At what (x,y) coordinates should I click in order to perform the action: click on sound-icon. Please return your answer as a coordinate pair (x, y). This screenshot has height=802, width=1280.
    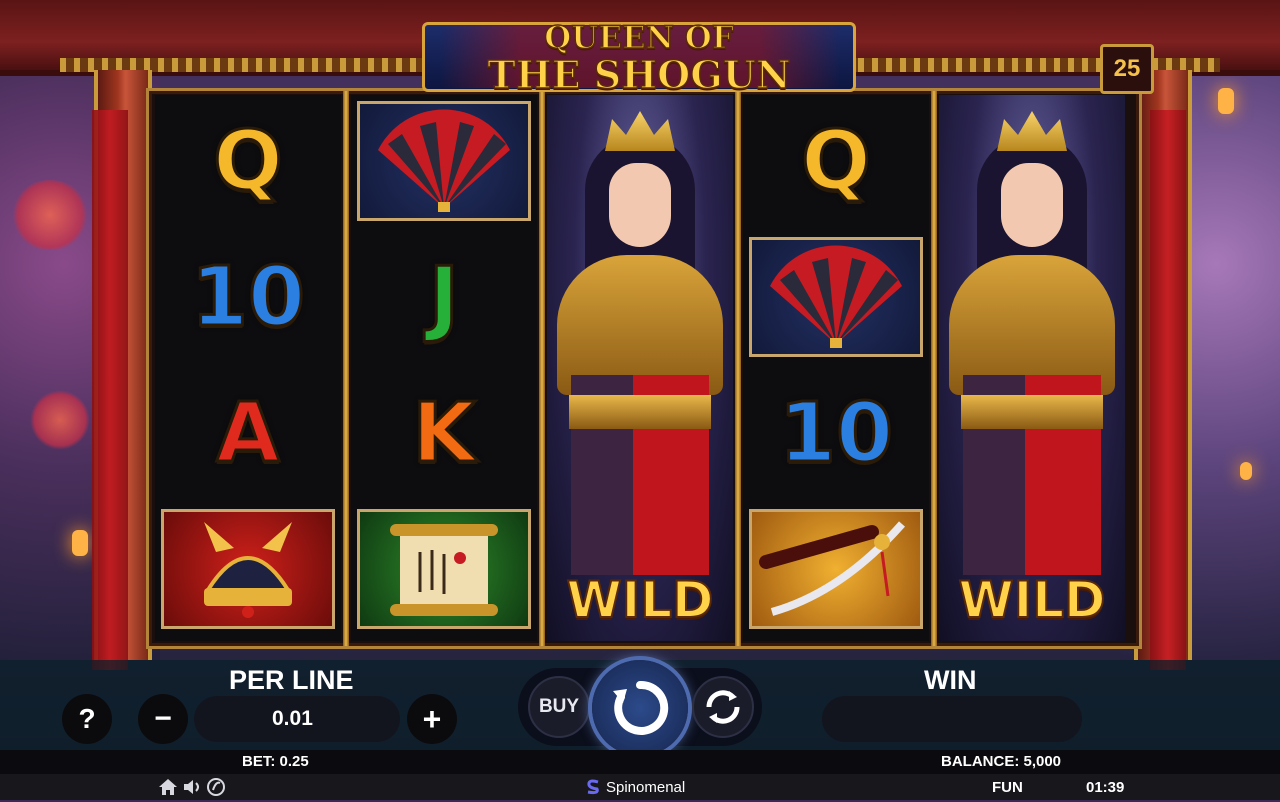
    Looking at the image, I should click on (192, 787).